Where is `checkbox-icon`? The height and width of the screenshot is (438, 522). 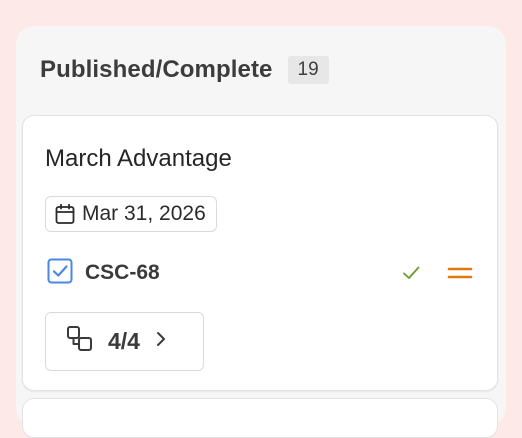 checkbox-icon is located at coordinates (60, 273).